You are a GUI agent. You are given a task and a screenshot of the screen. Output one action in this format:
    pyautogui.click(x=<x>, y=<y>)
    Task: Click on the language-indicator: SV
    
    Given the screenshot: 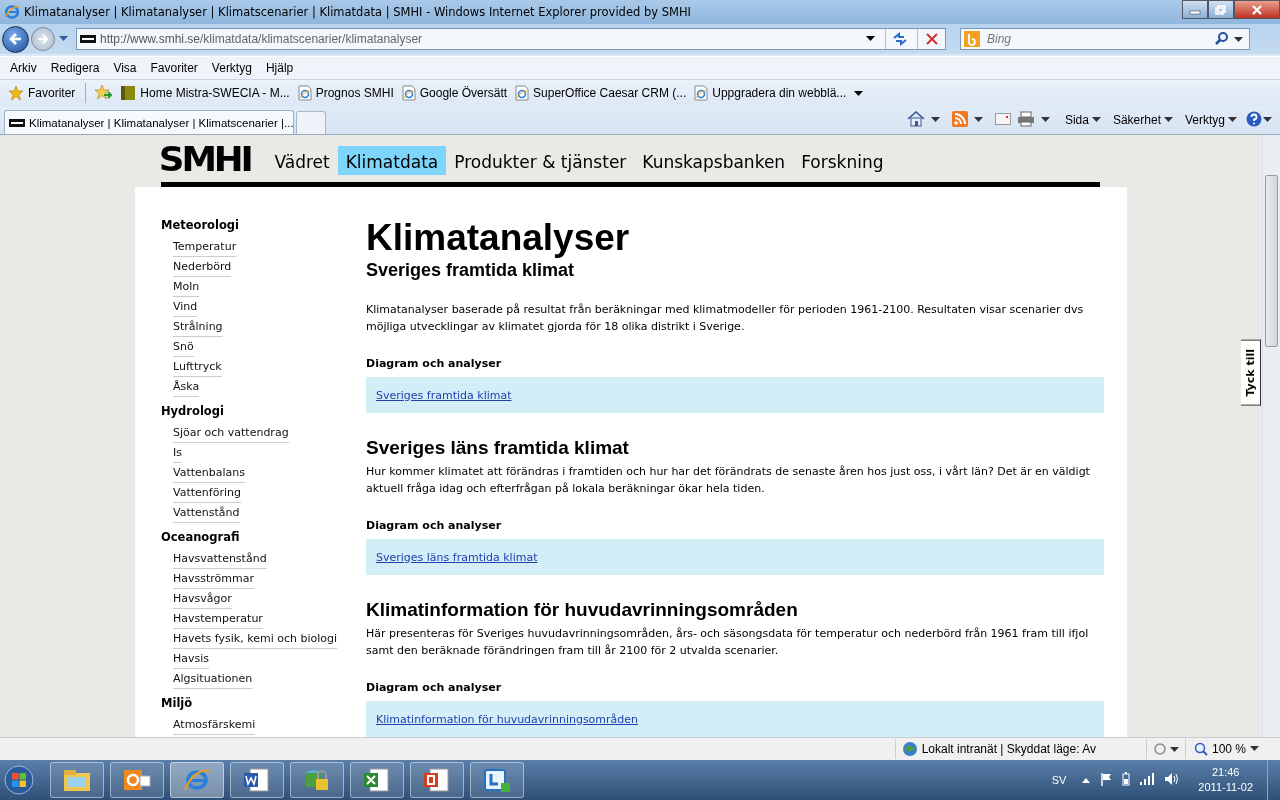 What is the action you would take?
    pyautogui.click(x=1059, y=780)
    